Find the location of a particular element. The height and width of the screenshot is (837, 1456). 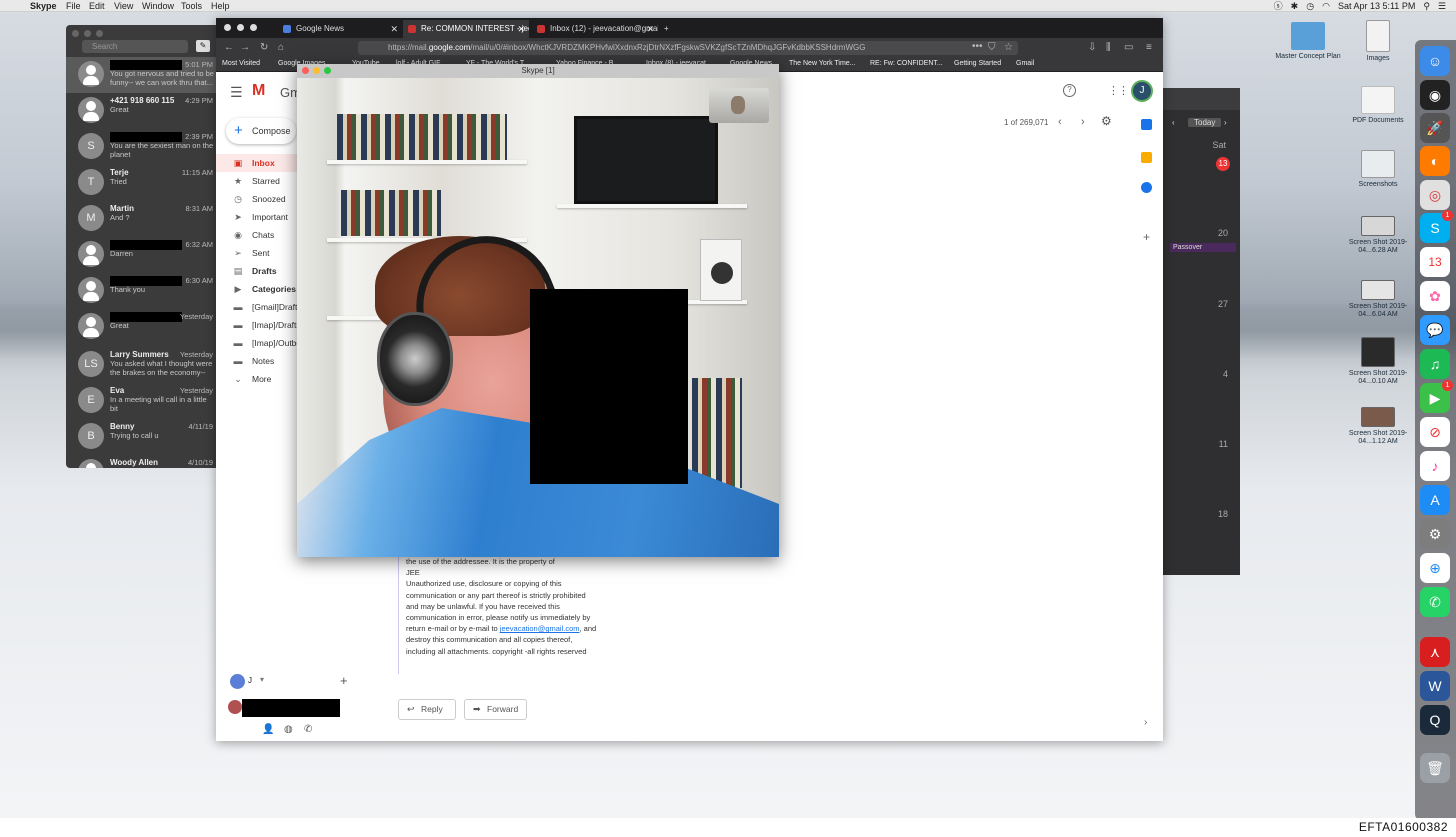

settings-gear-icon: ⚙ is located at coordinates (1106, 121).